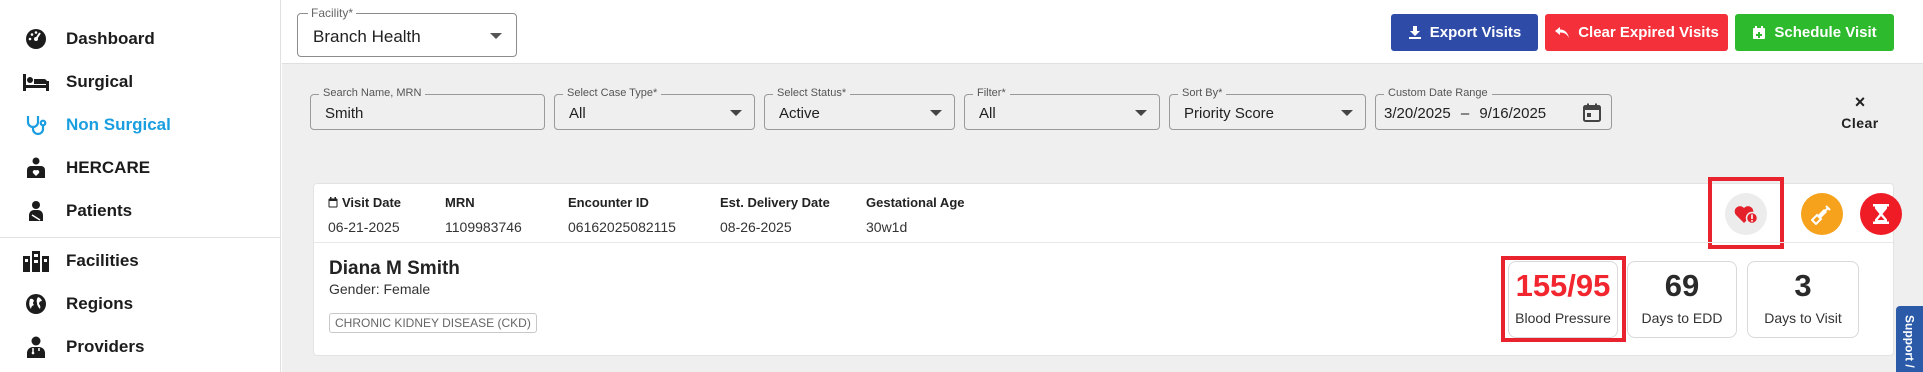  What do you see at coordinates (105, 346) in the screenshot?
I see `sidebar-item-label: Providers` at bounding box center [105, 346].